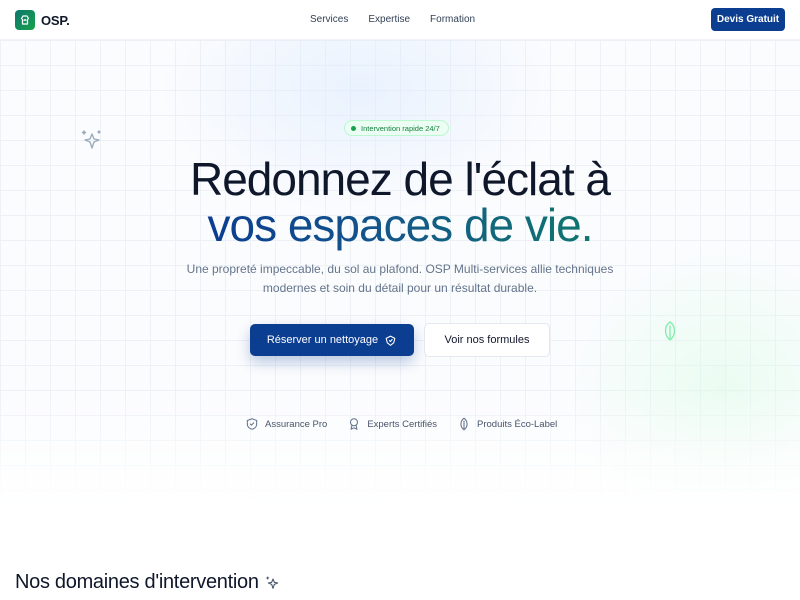 The height and width of the screenshot is (600, 800). I want to click on trust-item: Produits Éco-Label, so click(507, 424).